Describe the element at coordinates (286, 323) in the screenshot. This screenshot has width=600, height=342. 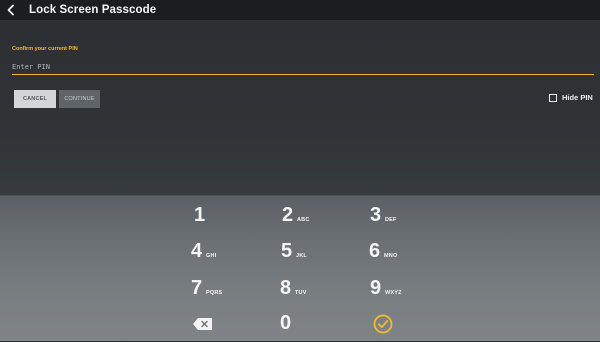
I see `key-digit: 0` at that location.